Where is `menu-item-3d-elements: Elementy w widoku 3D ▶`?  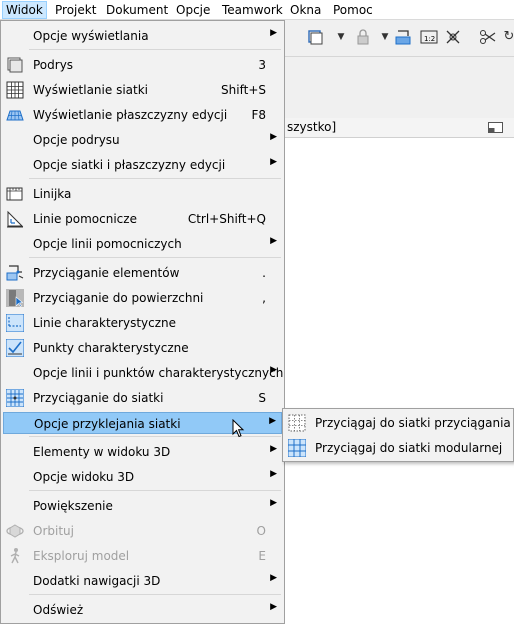 menu-item-3d-elements: Elementy w widoku 3D ▶ is located at coordinates (142, 452).